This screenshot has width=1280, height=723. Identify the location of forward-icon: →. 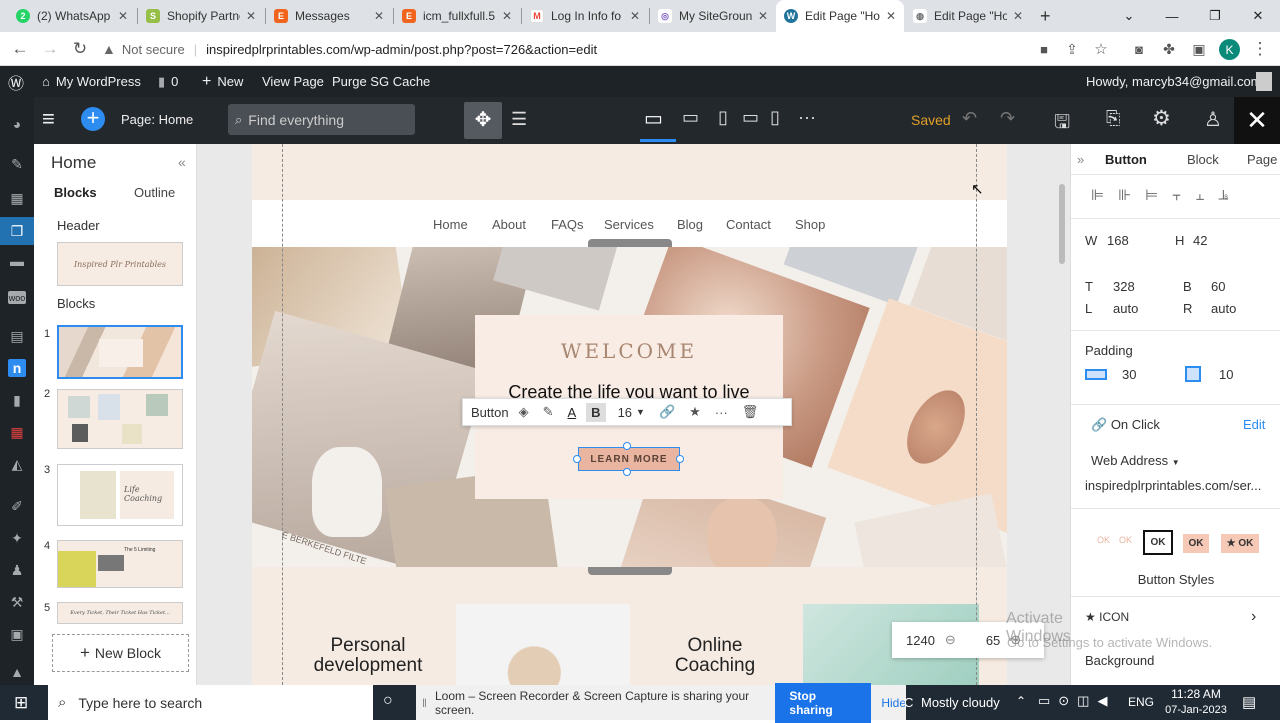
(50, 49).